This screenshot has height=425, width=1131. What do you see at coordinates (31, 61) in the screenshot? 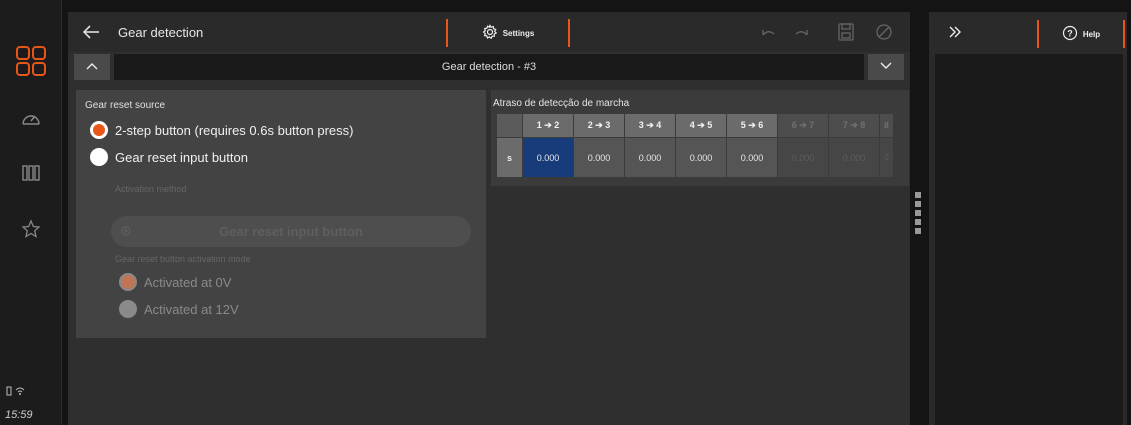
I see `dashboard-grid-icon` at bounding box center [31, 61].